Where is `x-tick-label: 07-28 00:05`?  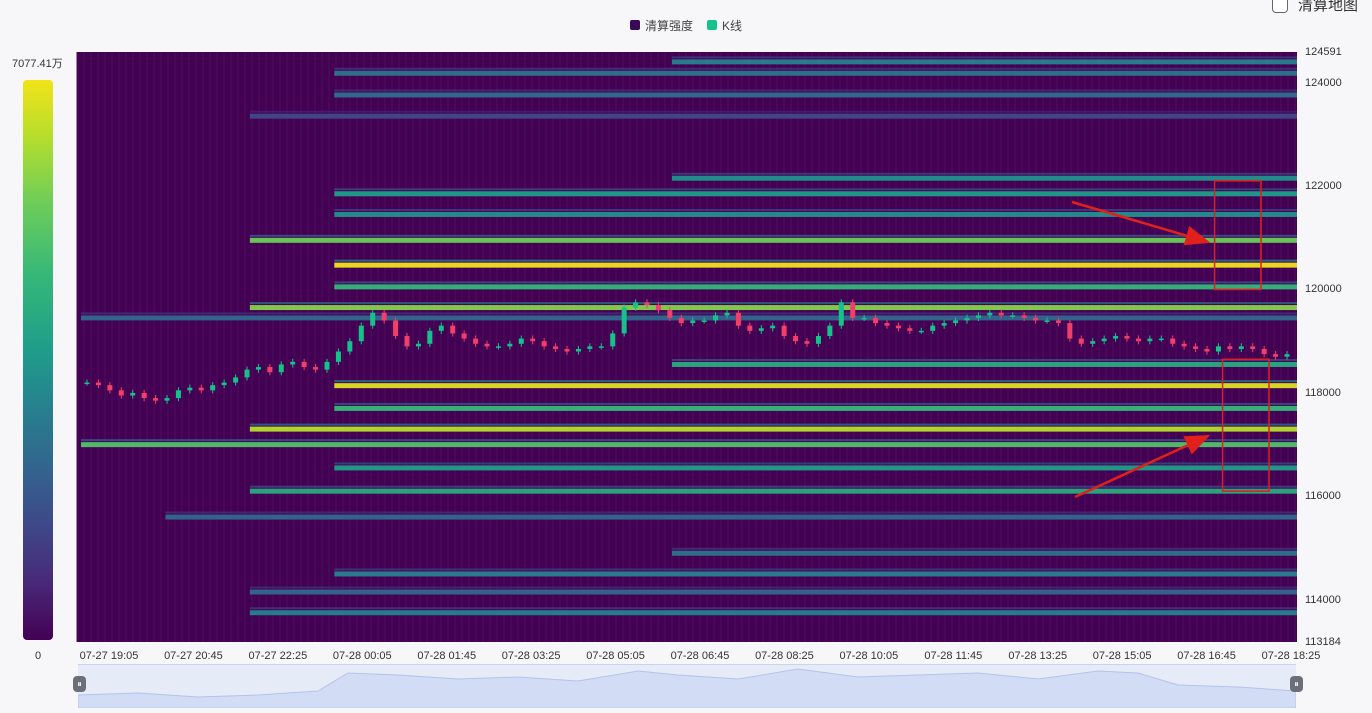
x-tick-label: 07-28 00:05 is located at coordinates (362, 656).